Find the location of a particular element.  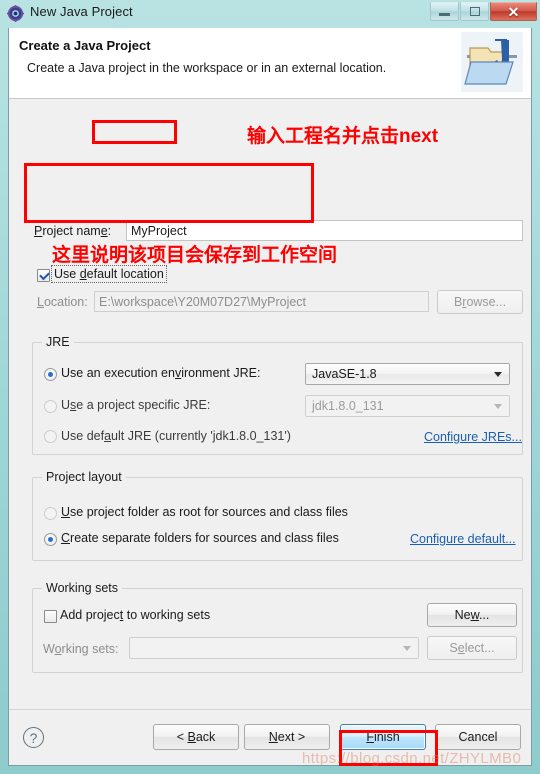

minimize-icon is located at coordinates (444, 14).